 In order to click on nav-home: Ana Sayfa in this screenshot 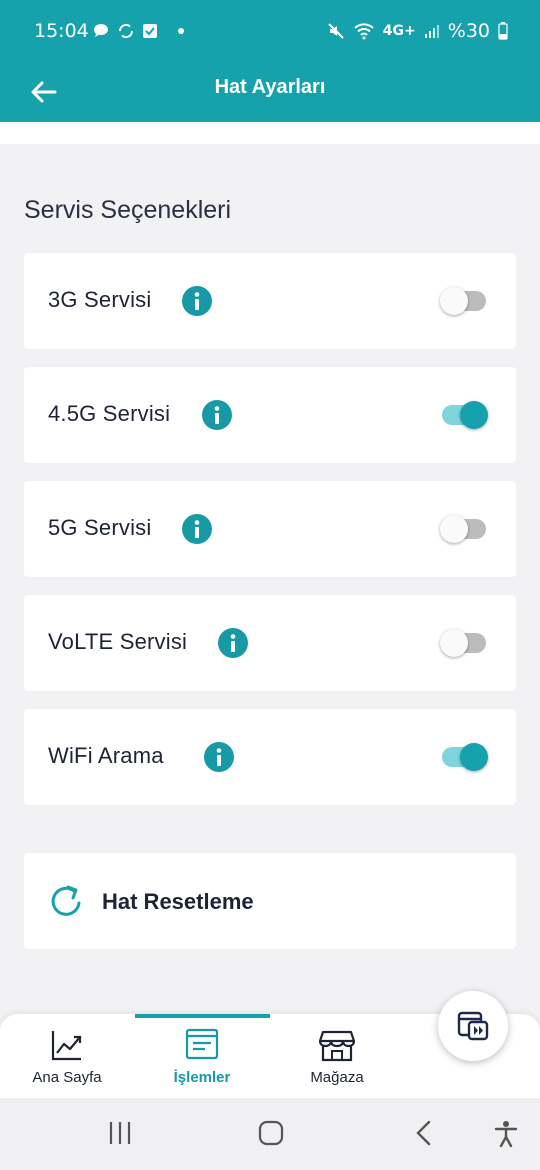, I will do `click(67, 1056)`.